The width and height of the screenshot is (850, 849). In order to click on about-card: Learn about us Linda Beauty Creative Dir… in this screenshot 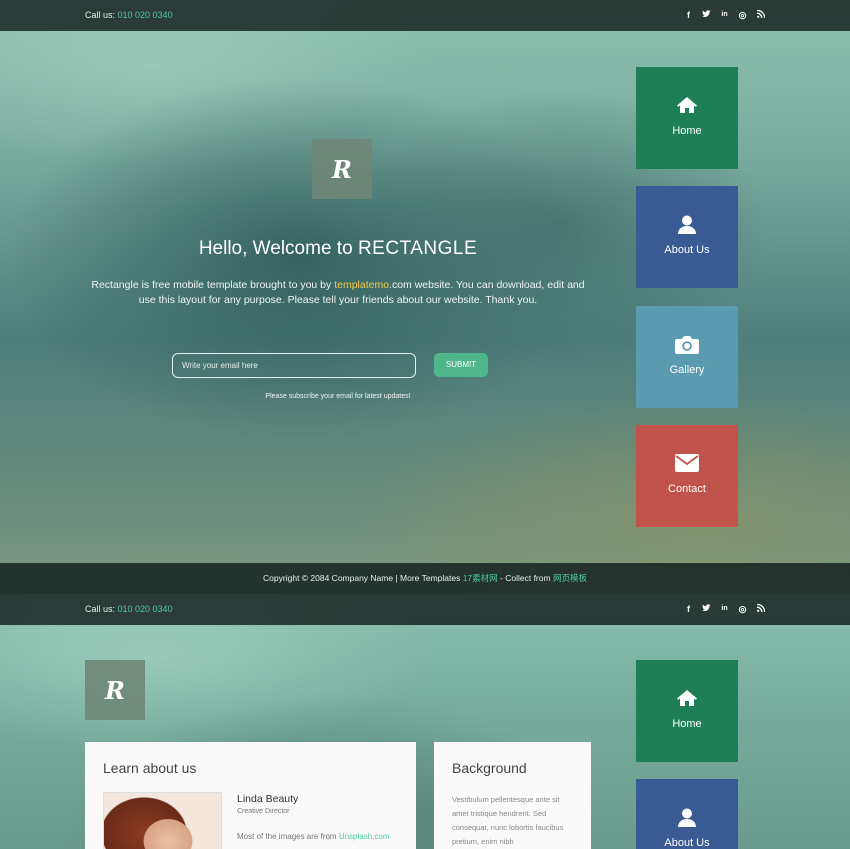, I will do `click(250, 795)`.